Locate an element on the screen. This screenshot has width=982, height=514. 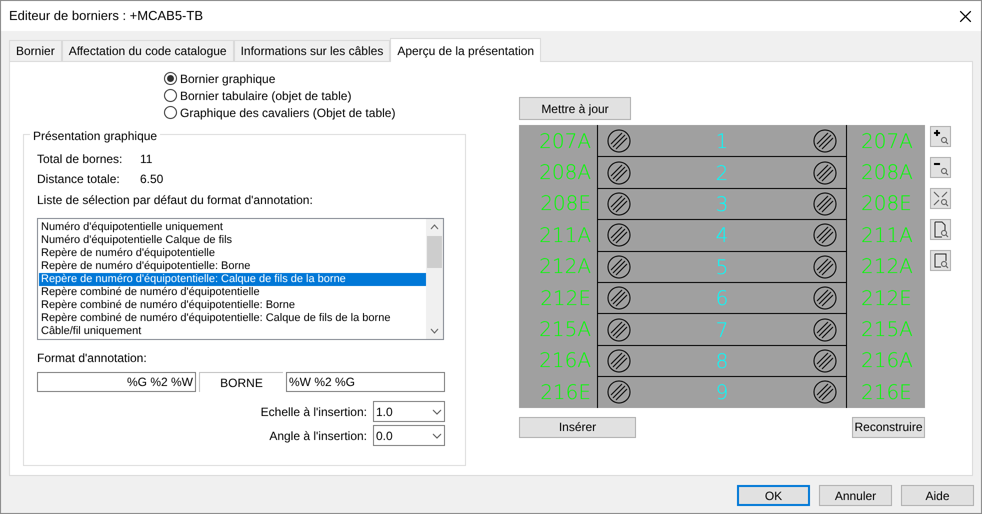
stat-value: 11 is located at coordinates (146, 159).